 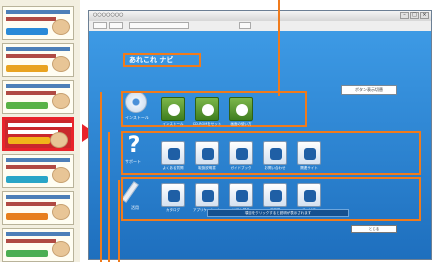 I want to click on message-bar: 項目をクリックすると説明が表示されます, so click(x=278, y=213).